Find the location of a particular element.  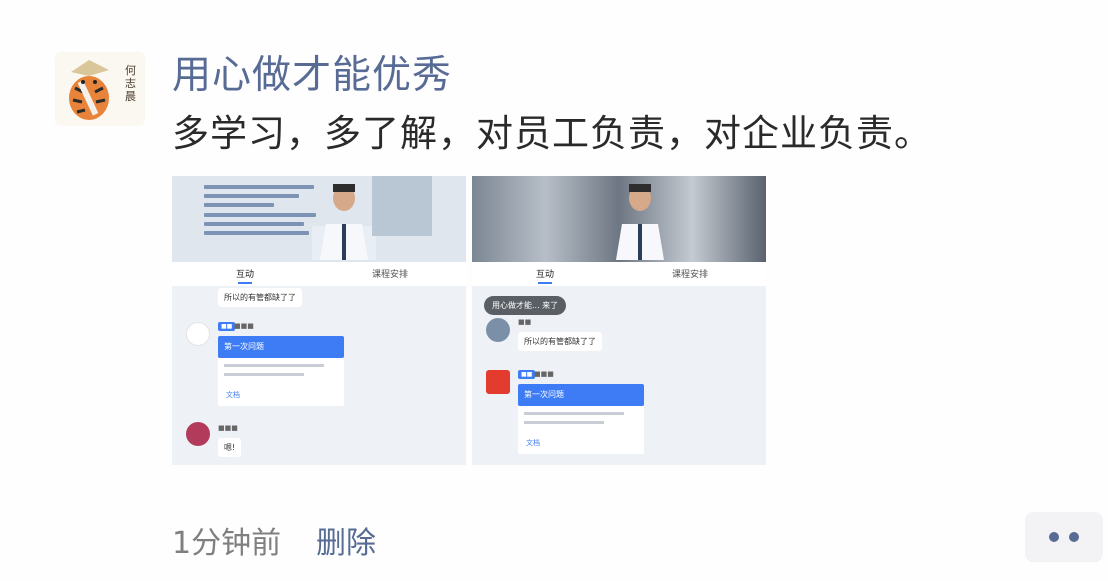

tiger-avatar-icon is located at coordinates (89, 90).